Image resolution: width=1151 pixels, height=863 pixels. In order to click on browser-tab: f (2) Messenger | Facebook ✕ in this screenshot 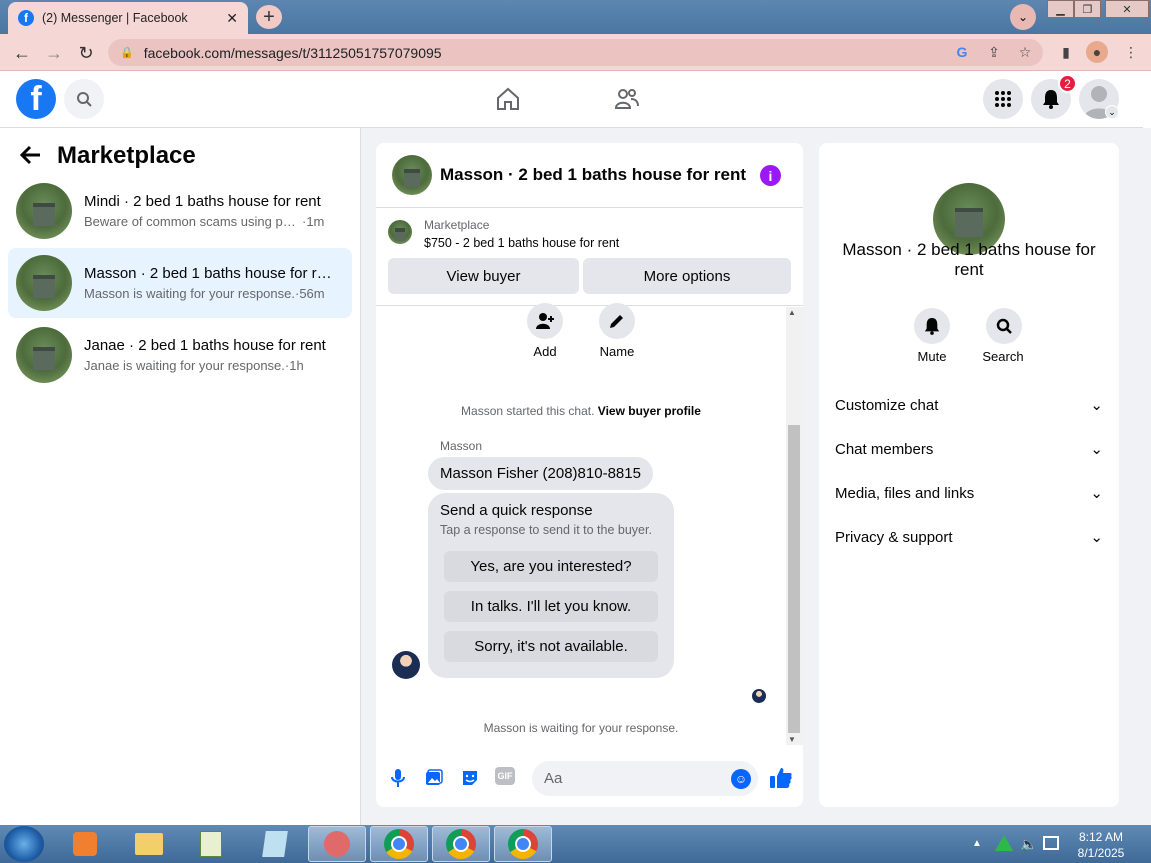, I will do `click(128, 18)`.